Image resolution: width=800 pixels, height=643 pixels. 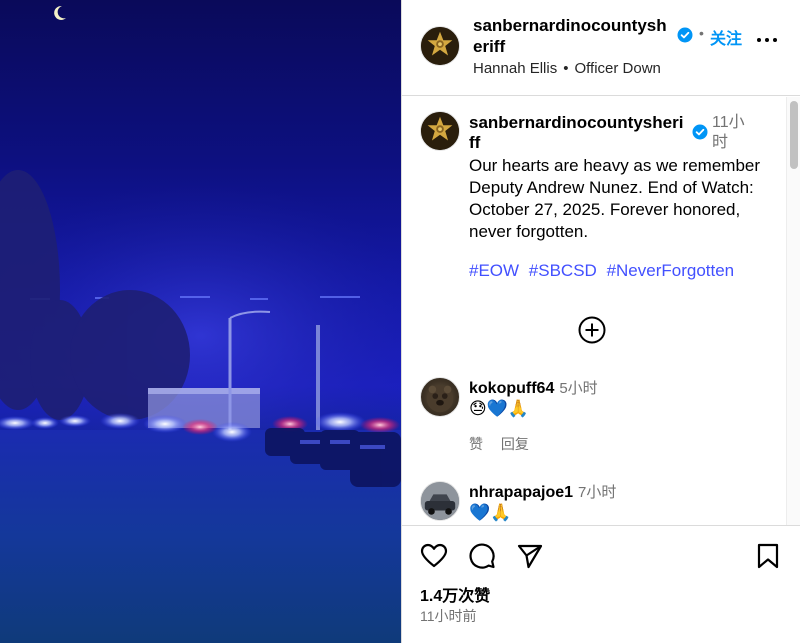 What do you see at coordinates (515, 68) in the screenshot?
I see `tagged-person-link: Hannah Ellis` at bounding box center [515, 68].